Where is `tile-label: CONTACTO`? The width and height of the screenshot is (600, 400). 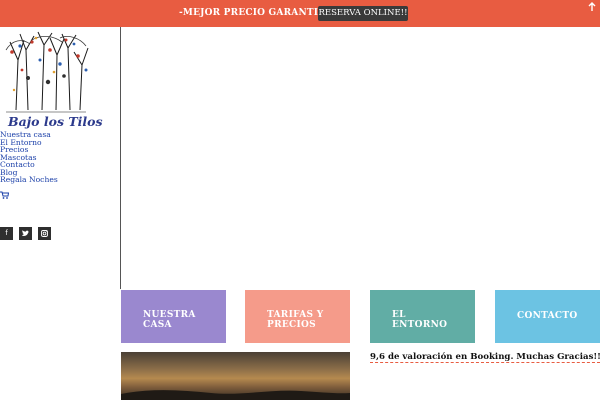 tile-label: CONTACTO is located at coordinates (547, 316).